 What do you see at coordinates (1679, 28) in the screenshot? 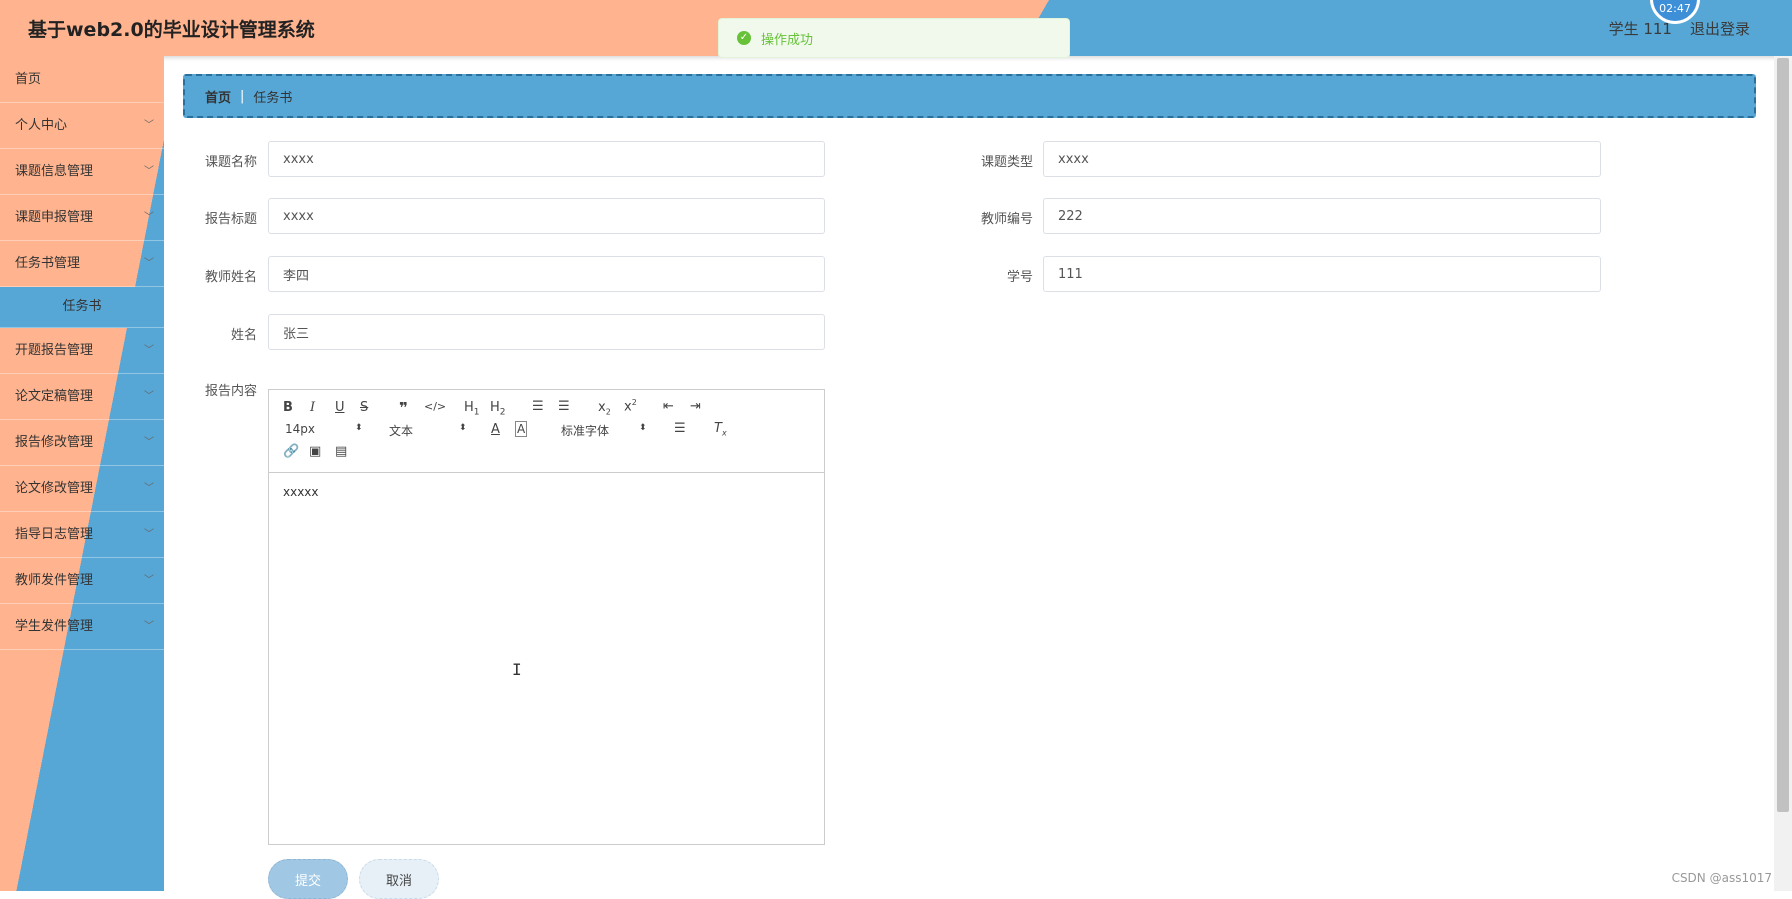
I see `user-area: 学生 111 退出登录` at bounding box center [1679, 28].